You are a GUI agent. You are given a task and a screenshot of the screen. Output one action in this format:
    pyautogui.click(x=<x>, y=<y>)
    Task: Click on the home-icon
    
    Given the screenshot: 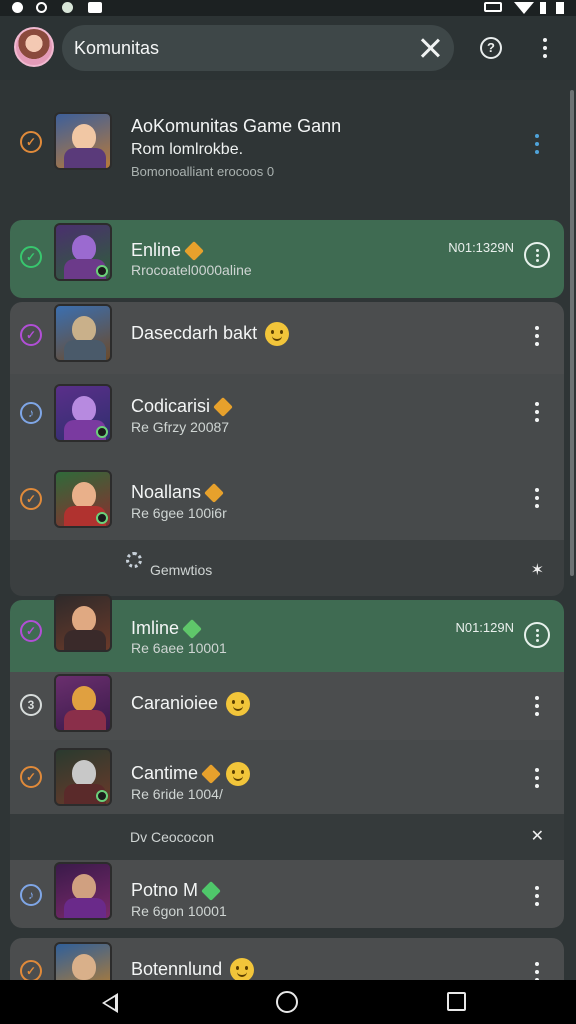 What is the action you would take?
    pyautogui.click(x=287, y=1002)
    